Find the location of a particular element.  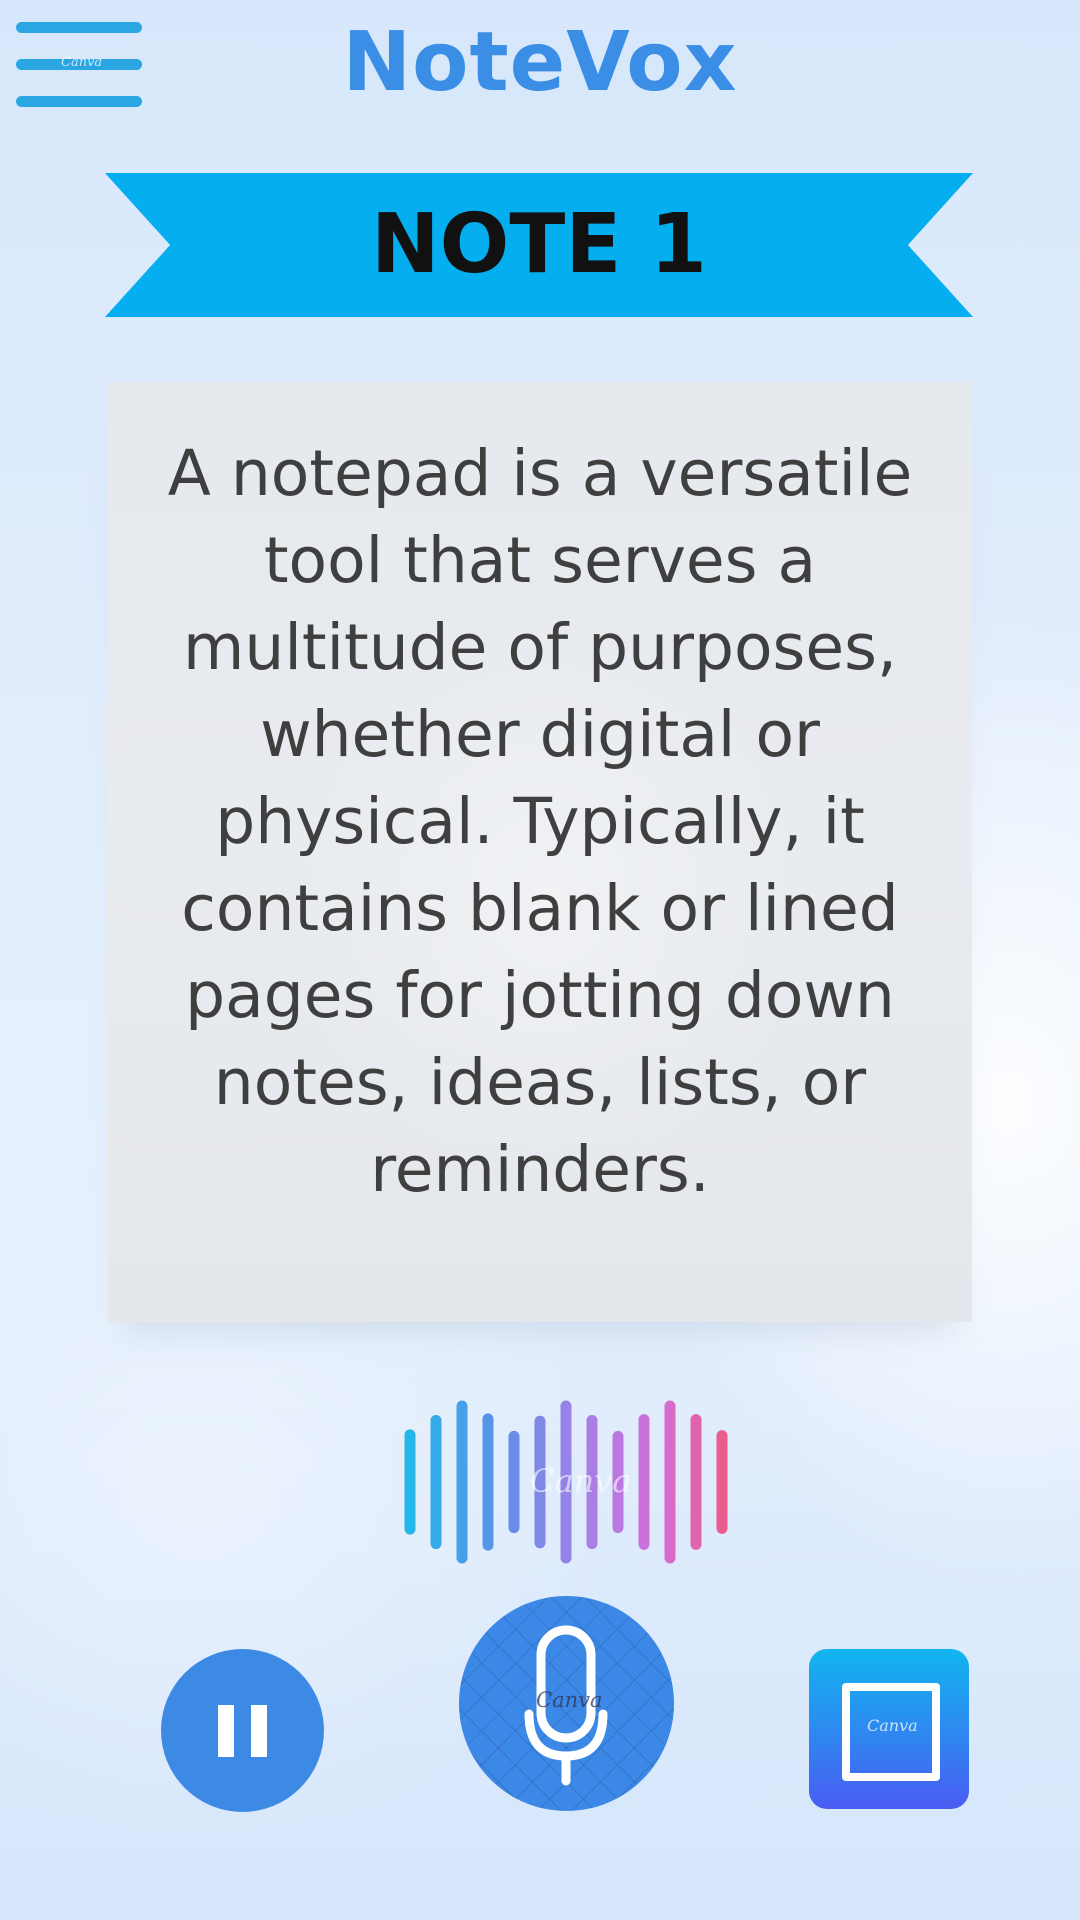

note-title: NOTE 1 is located at coordinates (539, 245).